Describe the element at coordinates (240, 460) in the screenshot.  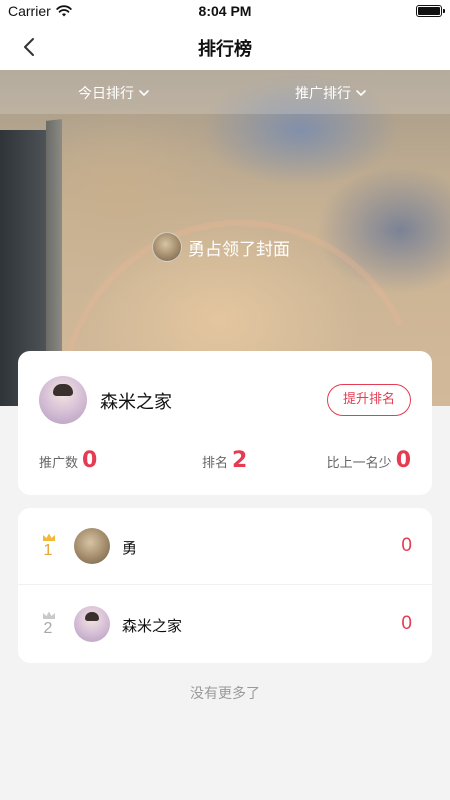
I see `stat-rank-value: 2` at that location.